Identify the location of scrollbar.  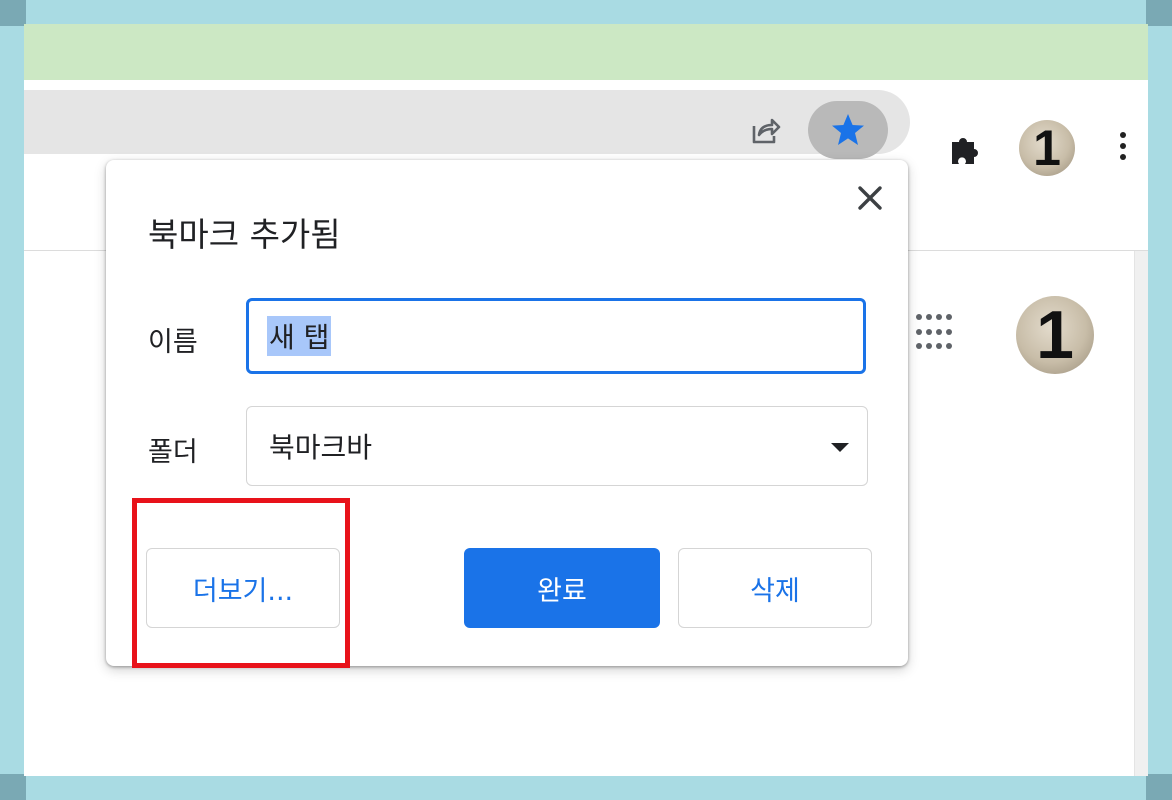
(1141, 513).